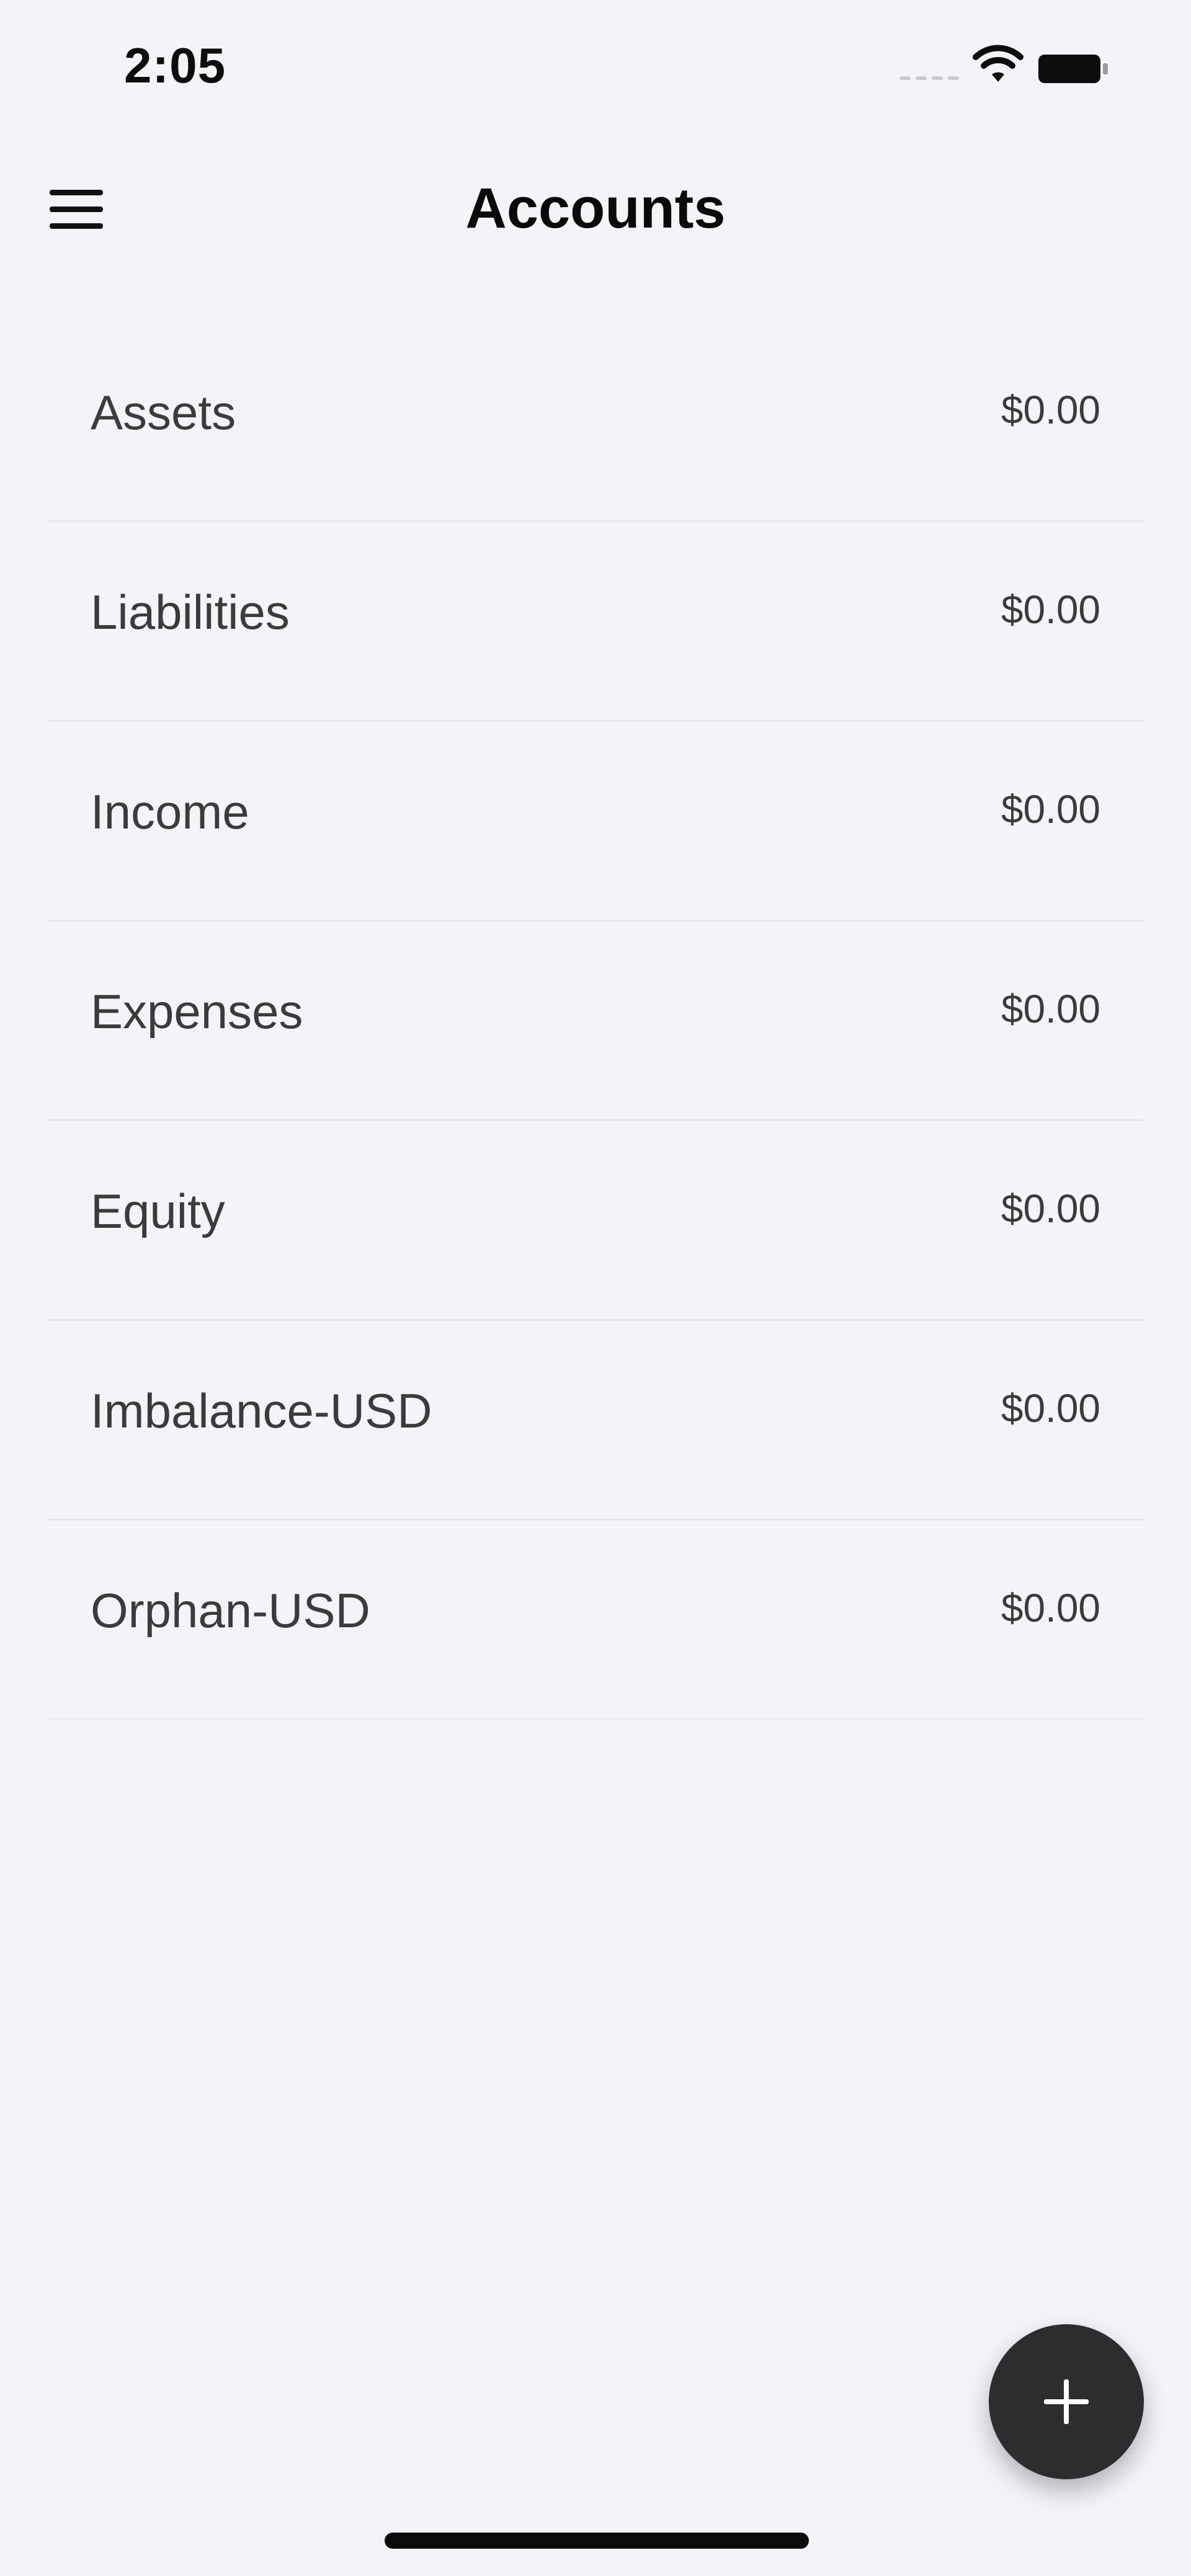 The height and width of the screenshot is (2576, 1191). I want to click on account-name: Orphan-USD, so click(231, 1610).